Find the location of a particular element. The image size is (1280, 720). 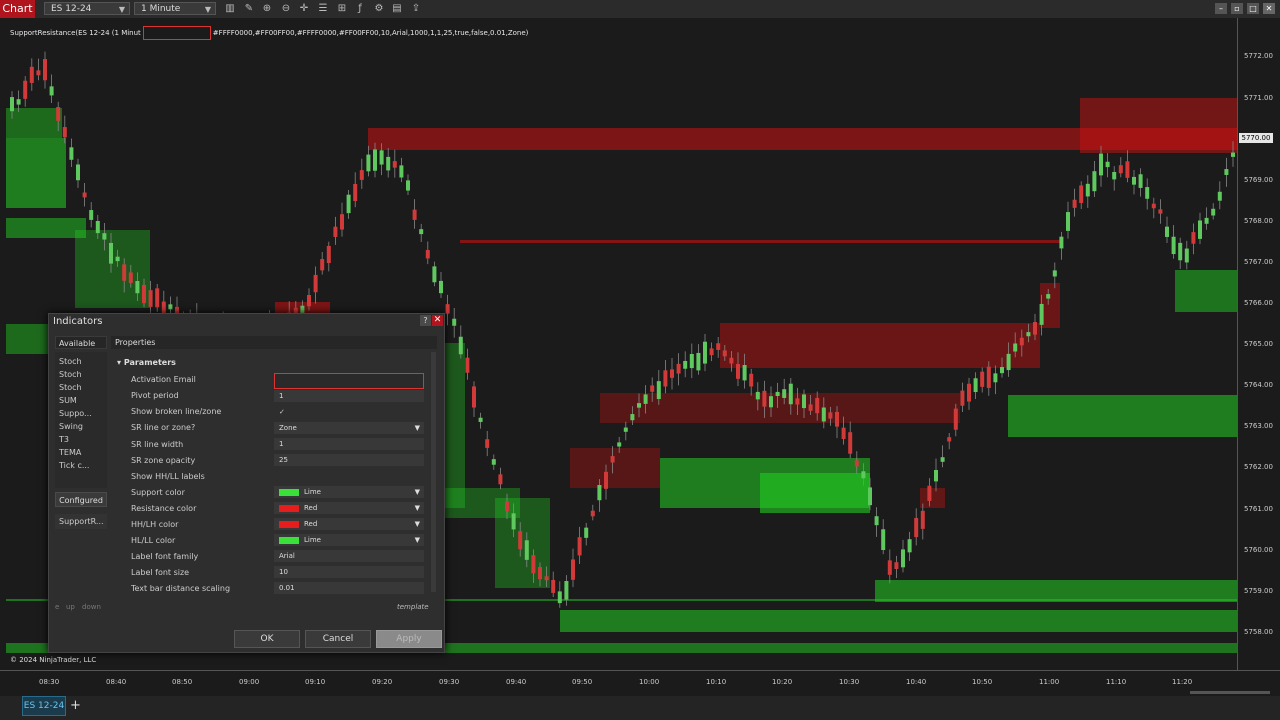

maximize-icon: □ is located at coordinates (1253, 8).